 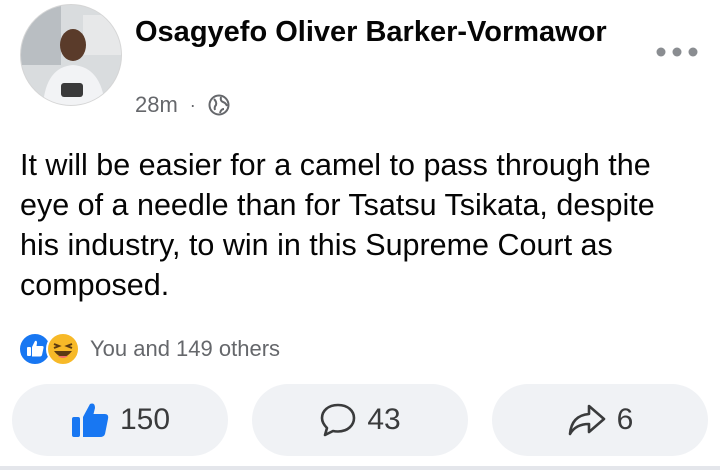 What do you see at coordinates (63, 349) in the screenshot?
I see `haha-reaction-icon` at bounding box center [63, 349].